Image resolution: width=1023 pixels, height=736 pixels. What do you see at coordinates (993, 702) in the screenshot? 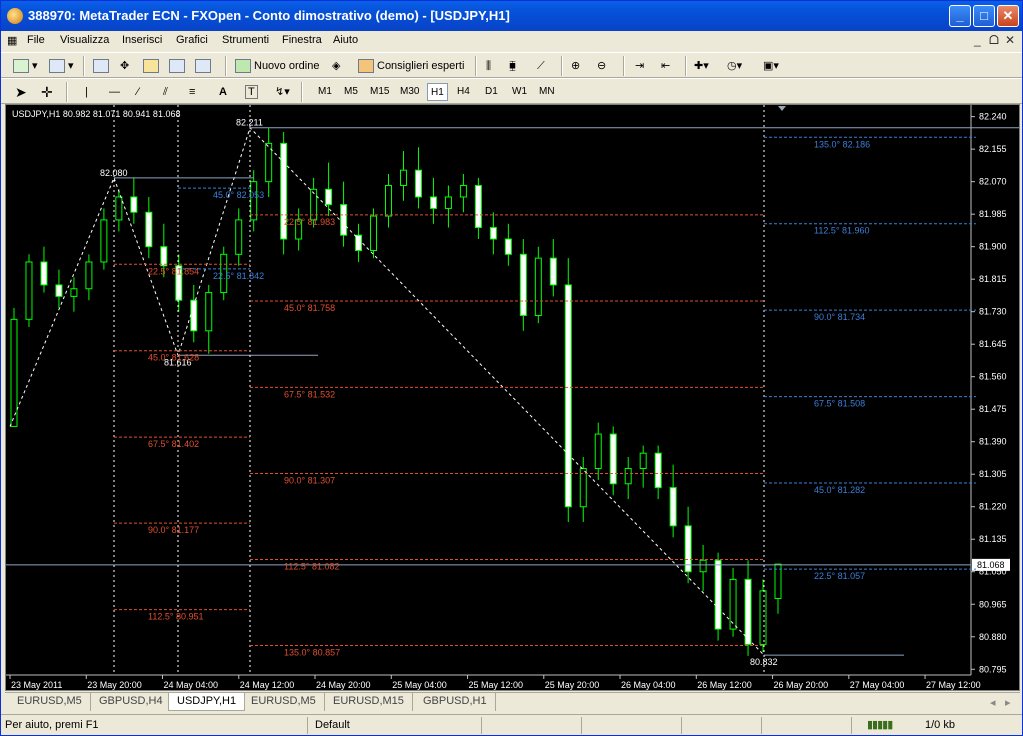
I see `tab-scroll-left-icon: ◂` at bounding box center [993, 702].